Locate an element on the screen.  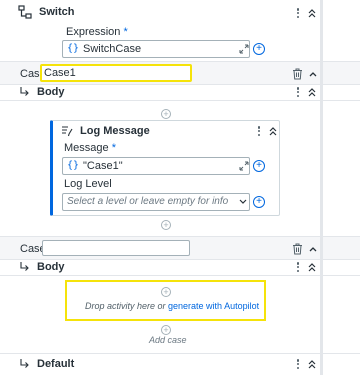
message-value: "Case1" is located at coordinates (103, 166).